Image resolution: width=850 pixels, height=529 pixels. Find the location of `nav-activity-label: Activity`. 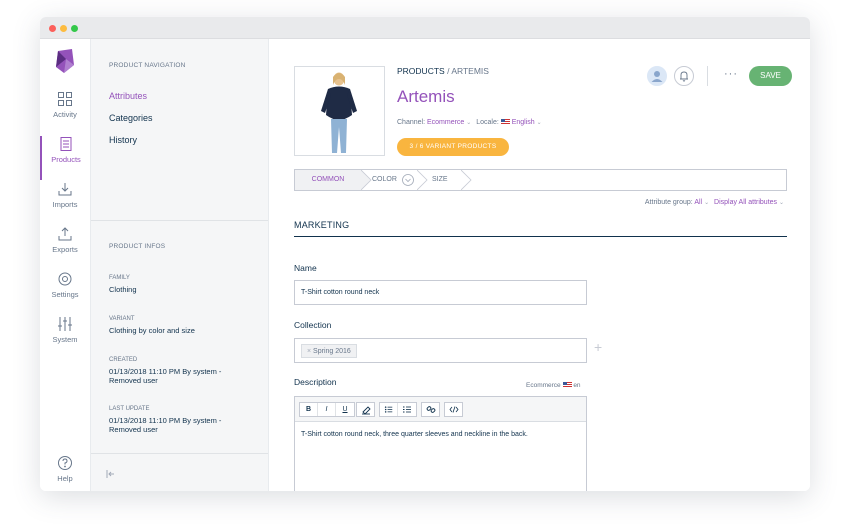

nav-activity-label: Activity is located at coordinates (65, 114).